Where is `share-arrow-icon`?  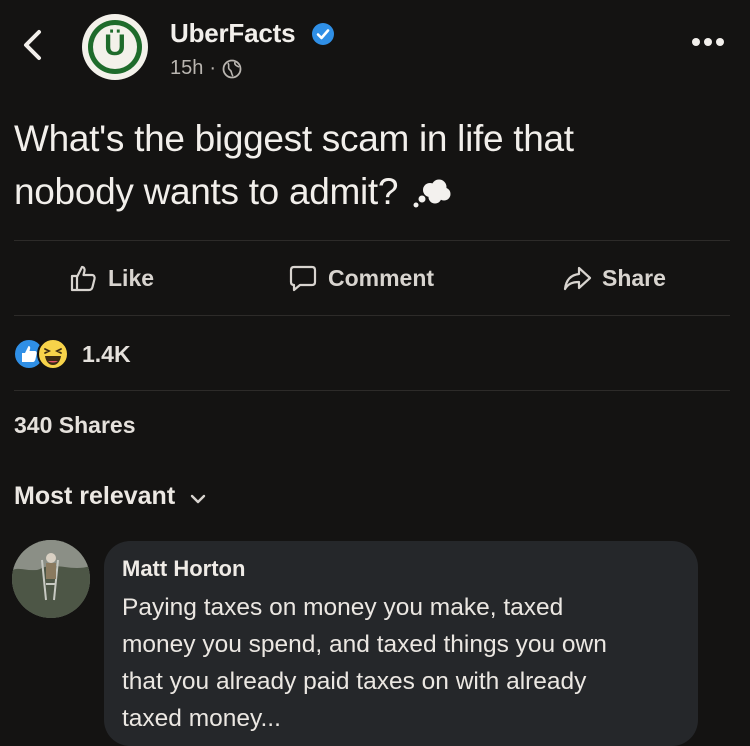
share-arrow-icon is located at coordinates (577, 278).